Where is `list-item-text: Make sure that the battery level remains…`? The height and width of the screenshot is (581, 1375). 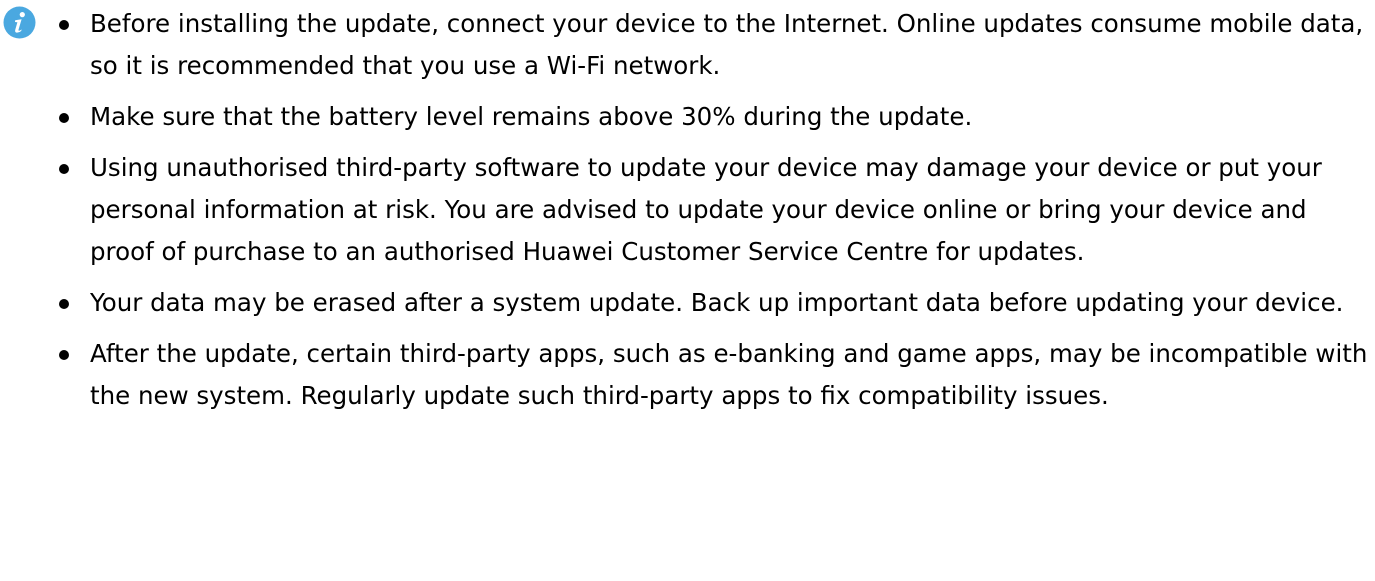 list-item-text: Make sure that the battery level remains… is located at coordinates (531, 116).